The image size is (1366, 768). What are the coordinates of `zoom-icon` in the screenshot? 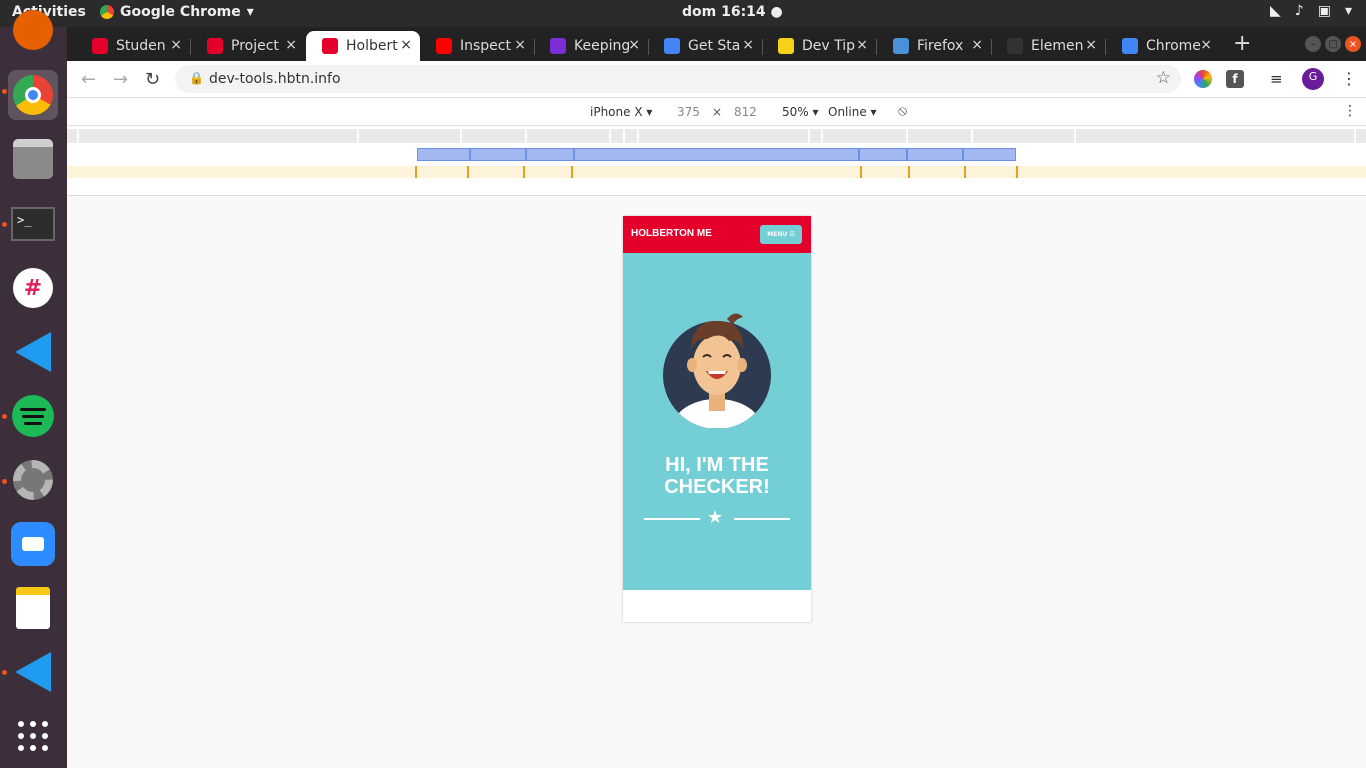 It's located at (33, 544).